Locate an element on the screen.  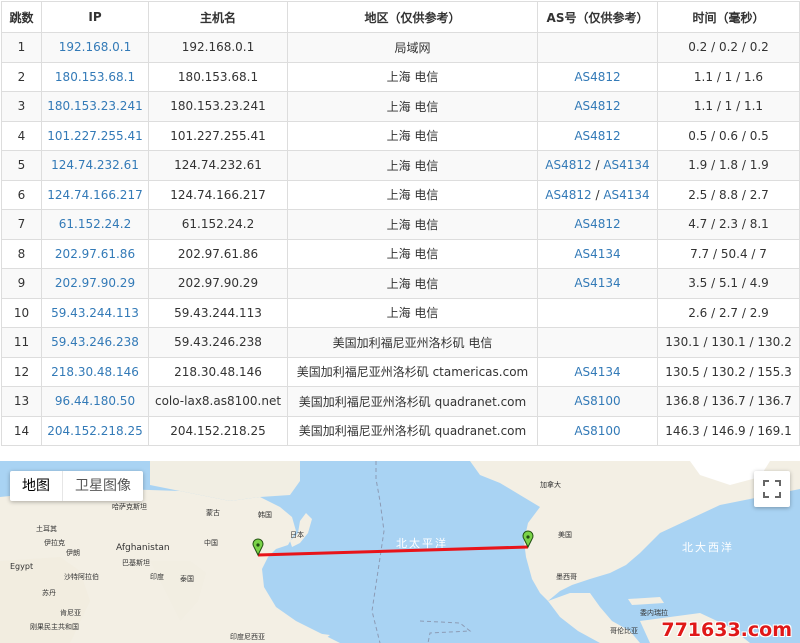
label-kazakhstan: 哈萨克斯坦 is located at coordinates (129, 506).